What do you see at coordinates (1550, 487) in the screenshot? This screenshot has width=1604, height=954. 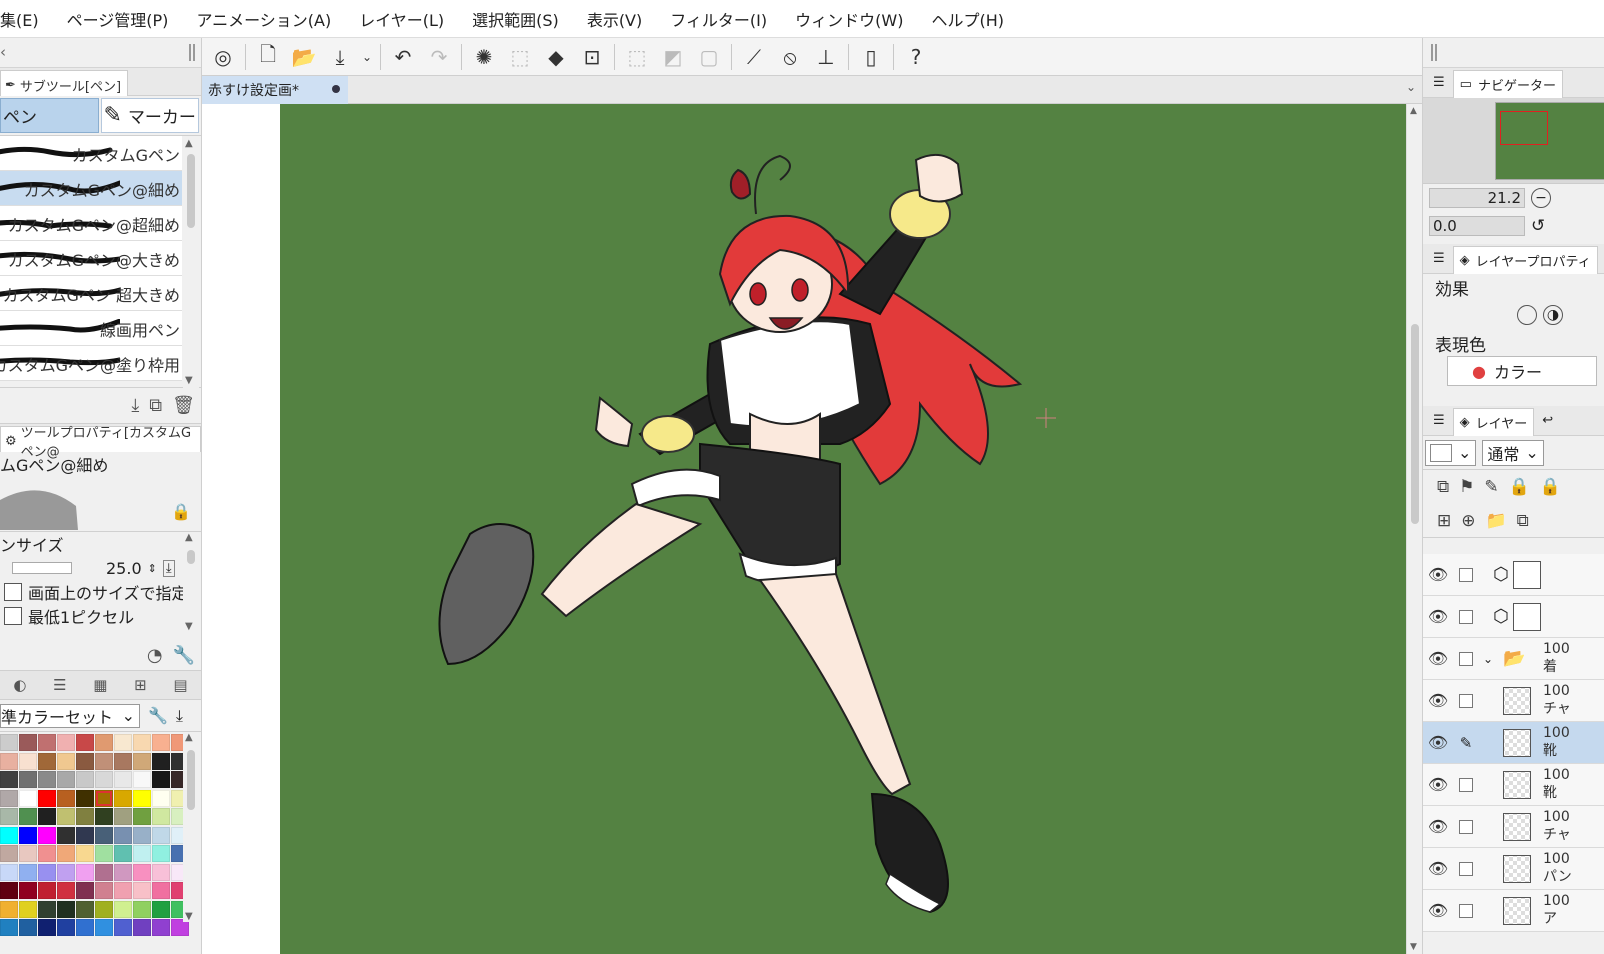 I see `lock-transparency-icon: 🔒` at bounding box center [1550, 487].